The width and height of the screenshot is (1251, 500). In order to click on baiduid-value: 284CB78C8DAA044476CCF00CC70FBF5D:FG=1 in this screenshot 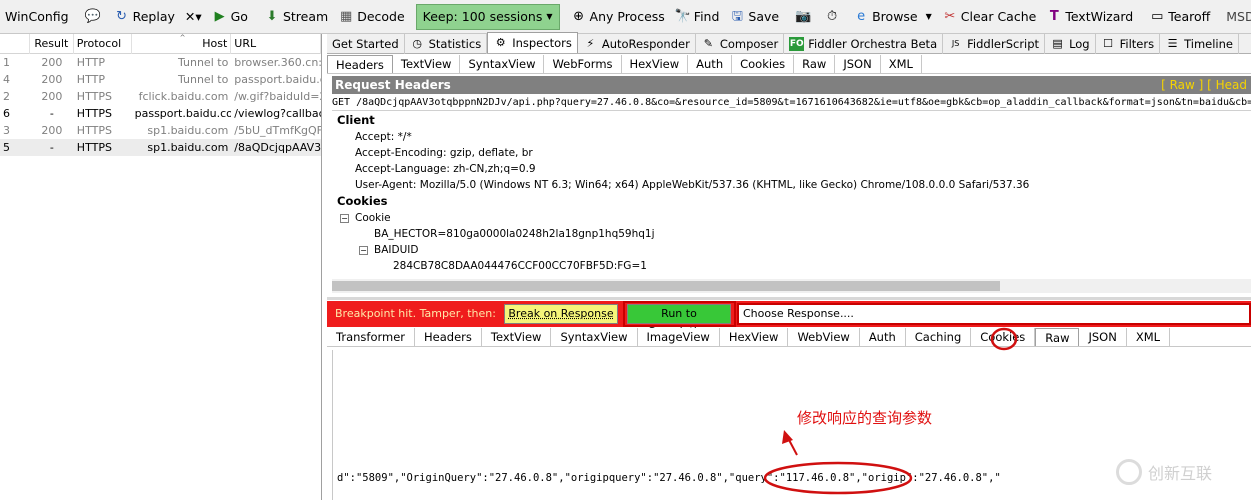, I will do `click(791, 266)`.